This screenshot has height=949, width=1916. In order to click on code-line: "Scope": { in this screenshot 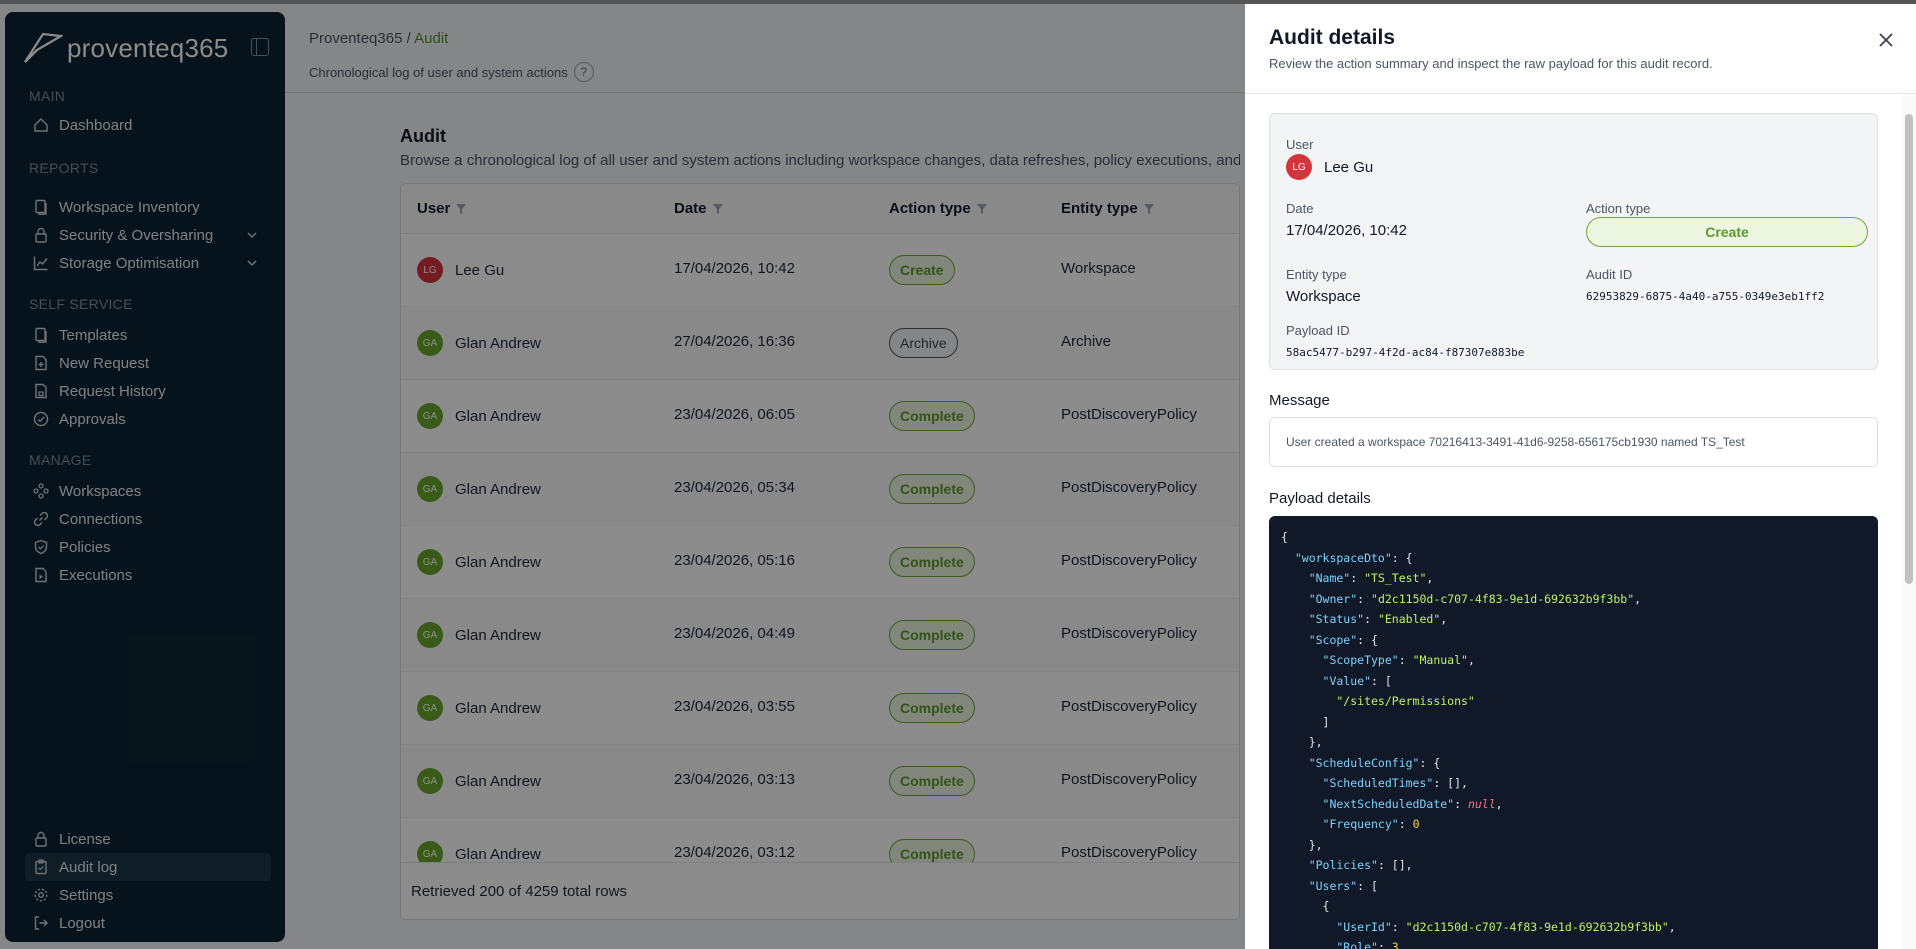, I will do `click(1573, 640)`.